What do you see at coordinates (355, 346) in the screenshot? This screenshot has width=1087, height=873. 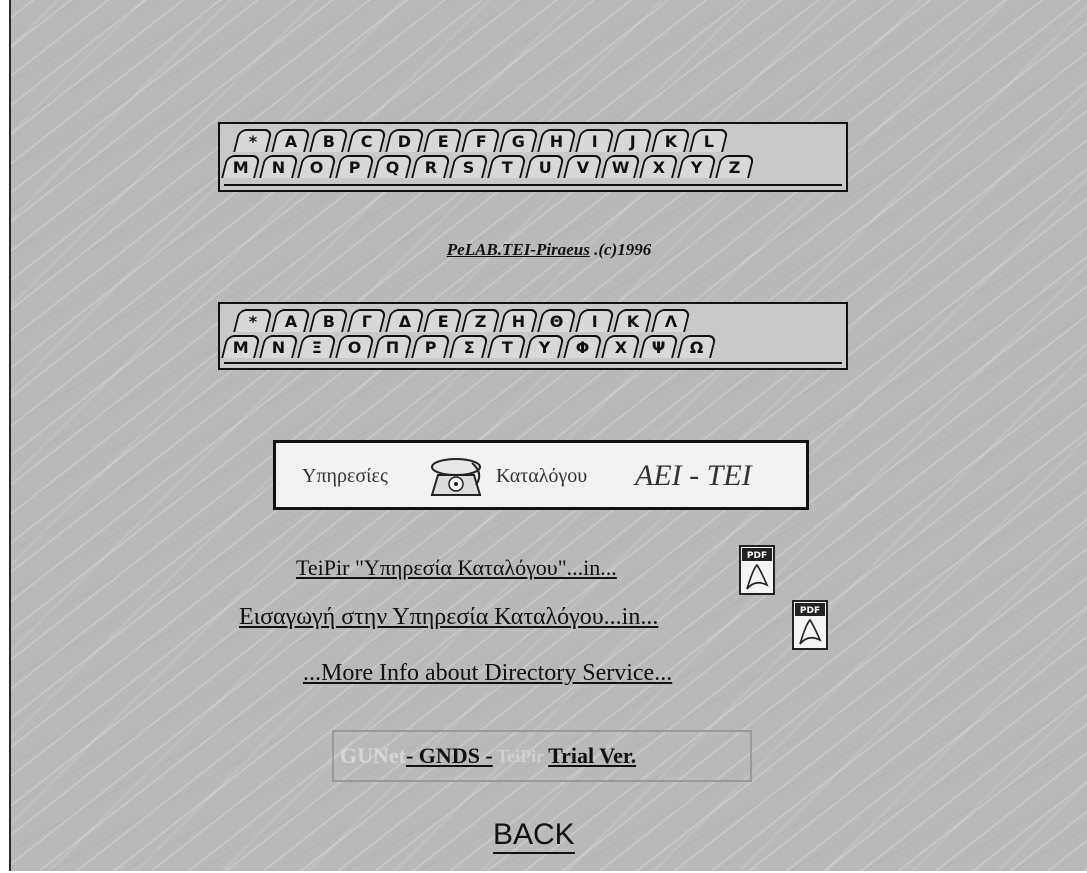 I see `letter-tab: Ο` at bounding box center [355, 346].